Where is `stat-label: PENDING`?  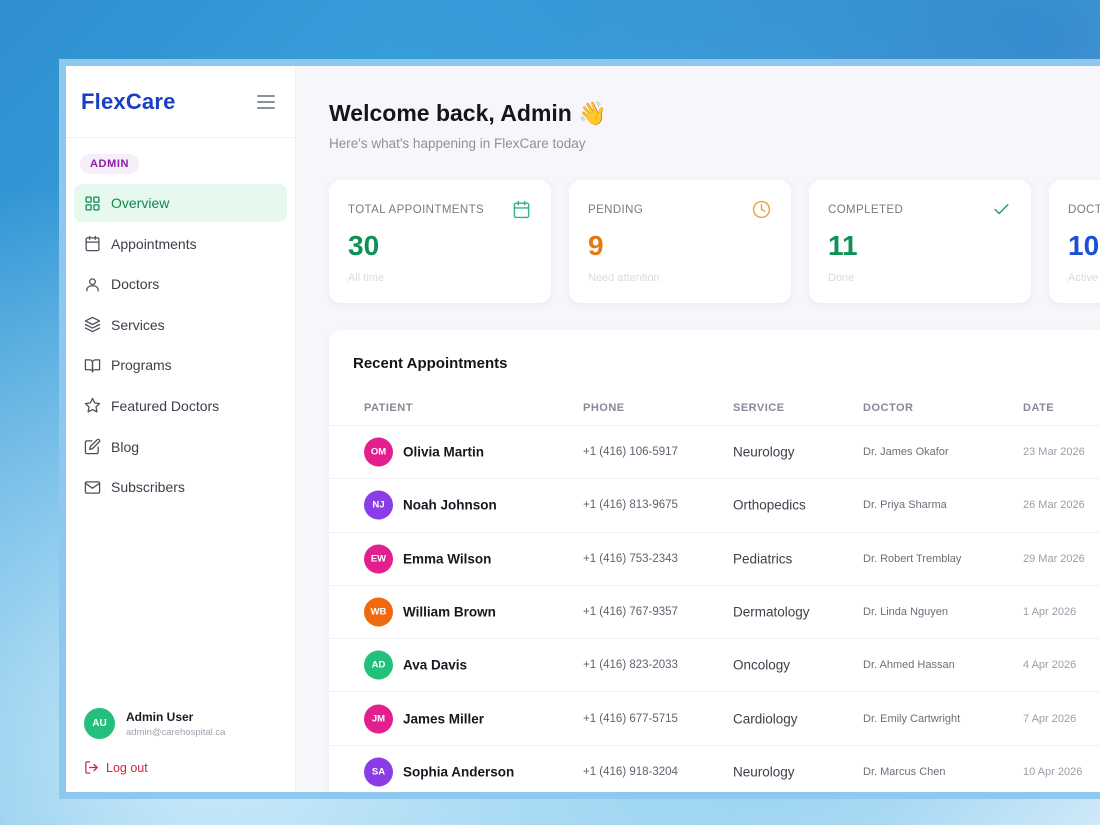
stat-label: PENDING is located at coordinates (616, 210).